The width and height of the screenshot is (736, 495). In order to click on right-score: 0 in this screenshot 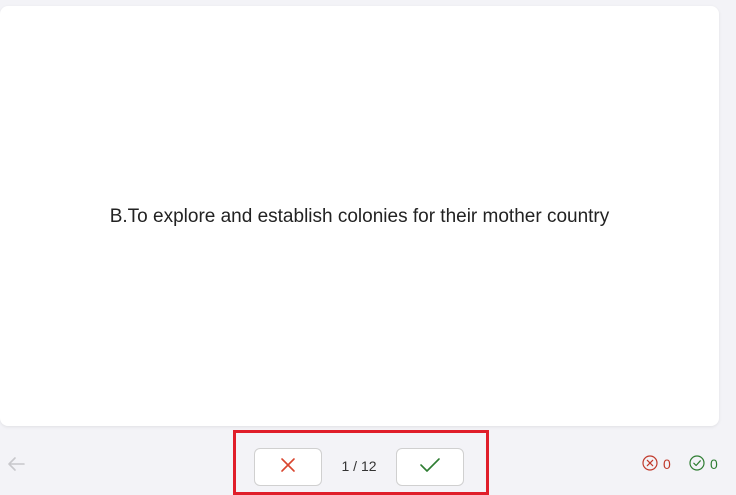, I will do `click(703, 464)`.